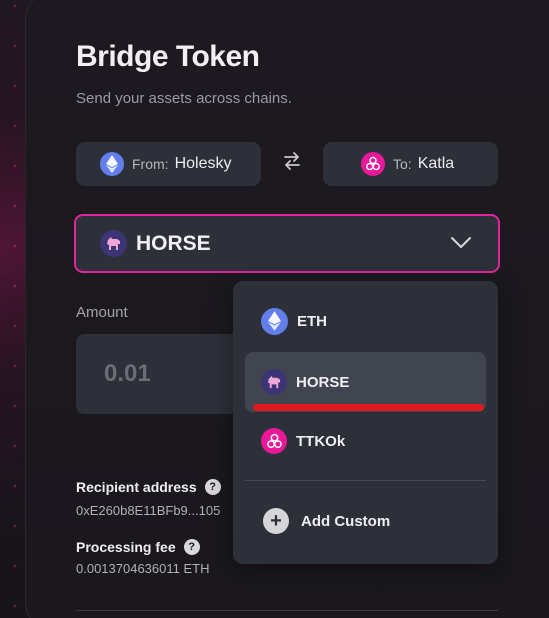 The width and height of the screenshot is (549, 618). I want to click on section-divider, so click(287, 610).